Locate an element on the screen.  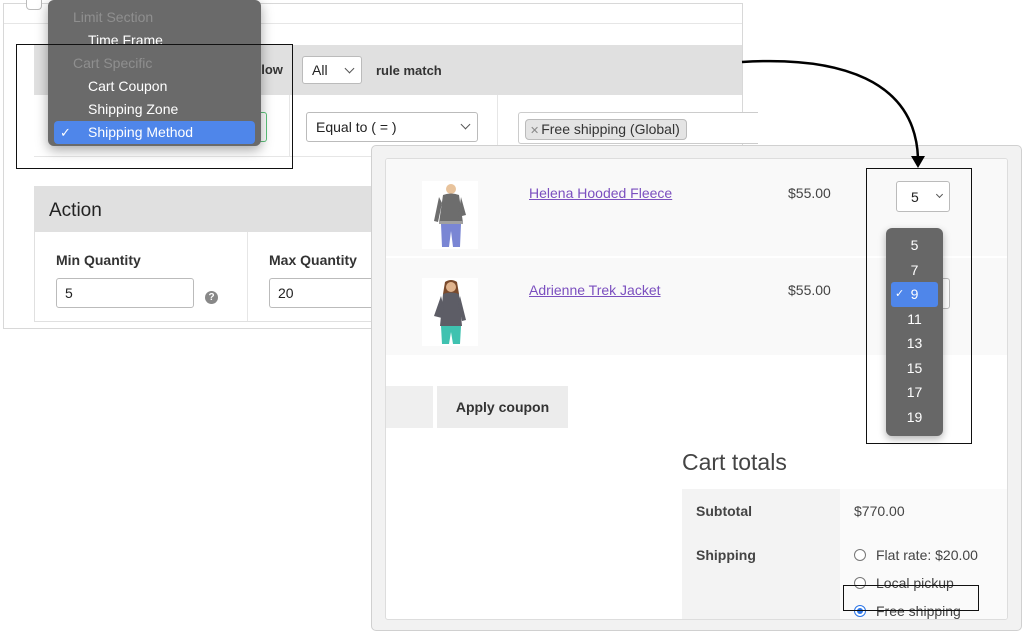
apply-coupon-button: Apply coupon is located at coordinates (502, 407).